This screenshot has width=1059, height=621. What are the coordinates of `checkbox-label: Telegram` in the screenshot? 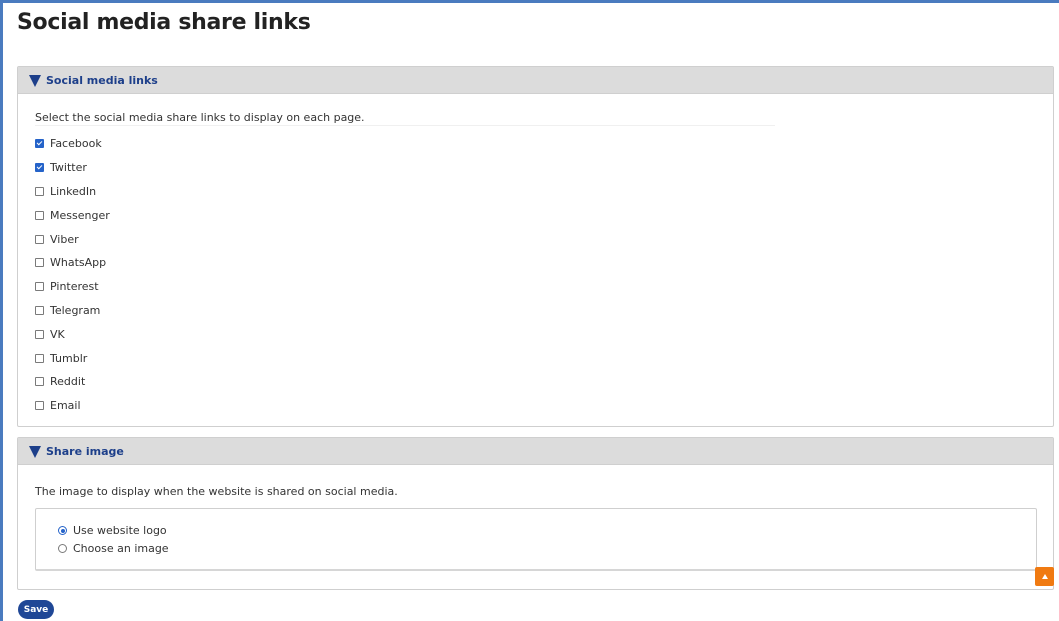 It's located at (75, 310).